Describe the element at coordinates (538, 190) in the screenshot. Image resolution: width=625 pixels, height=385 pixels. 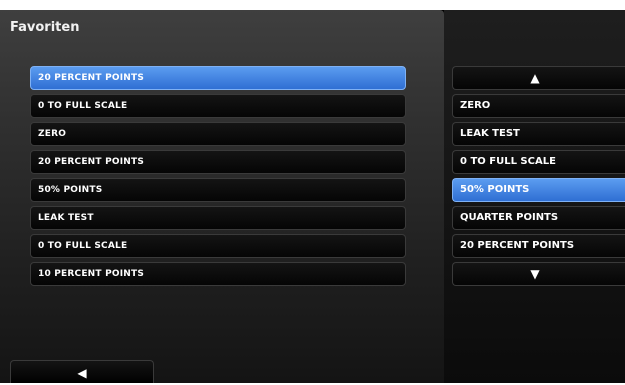
I see `option-item: 50% POINTS` at that location.